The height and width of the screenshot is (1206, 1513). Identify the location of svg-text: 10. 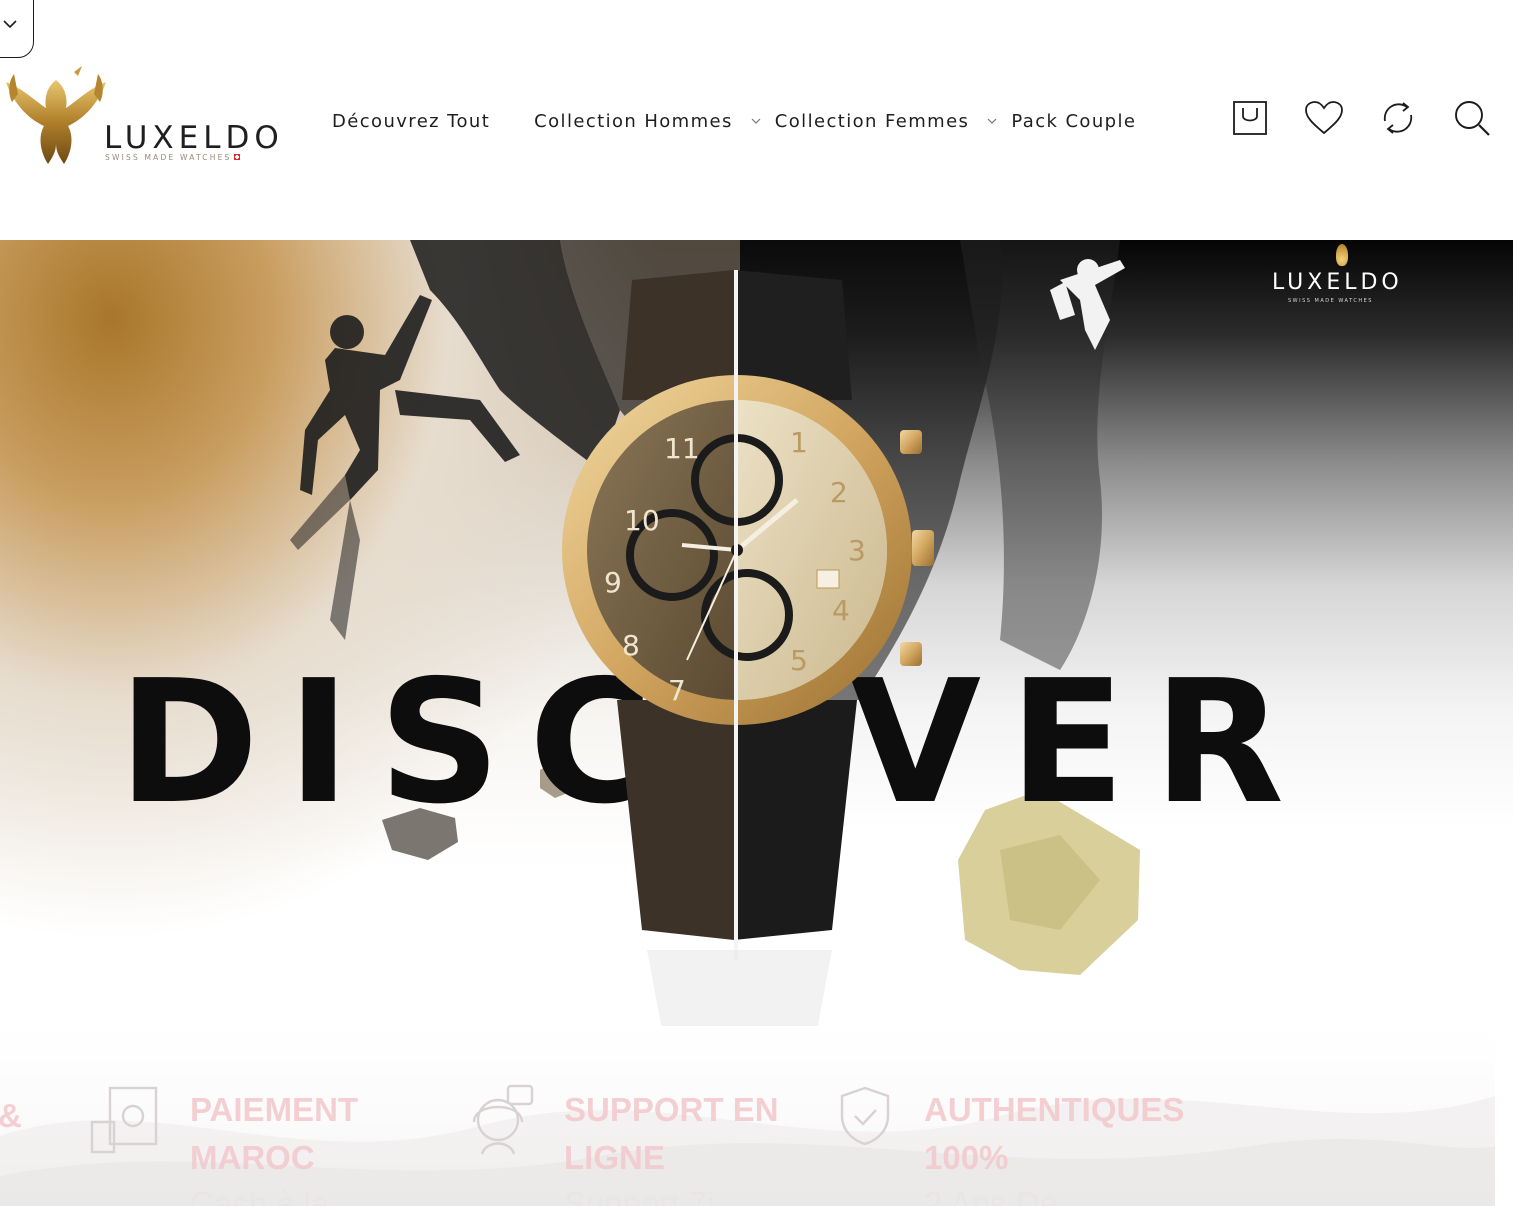
(642, 520).